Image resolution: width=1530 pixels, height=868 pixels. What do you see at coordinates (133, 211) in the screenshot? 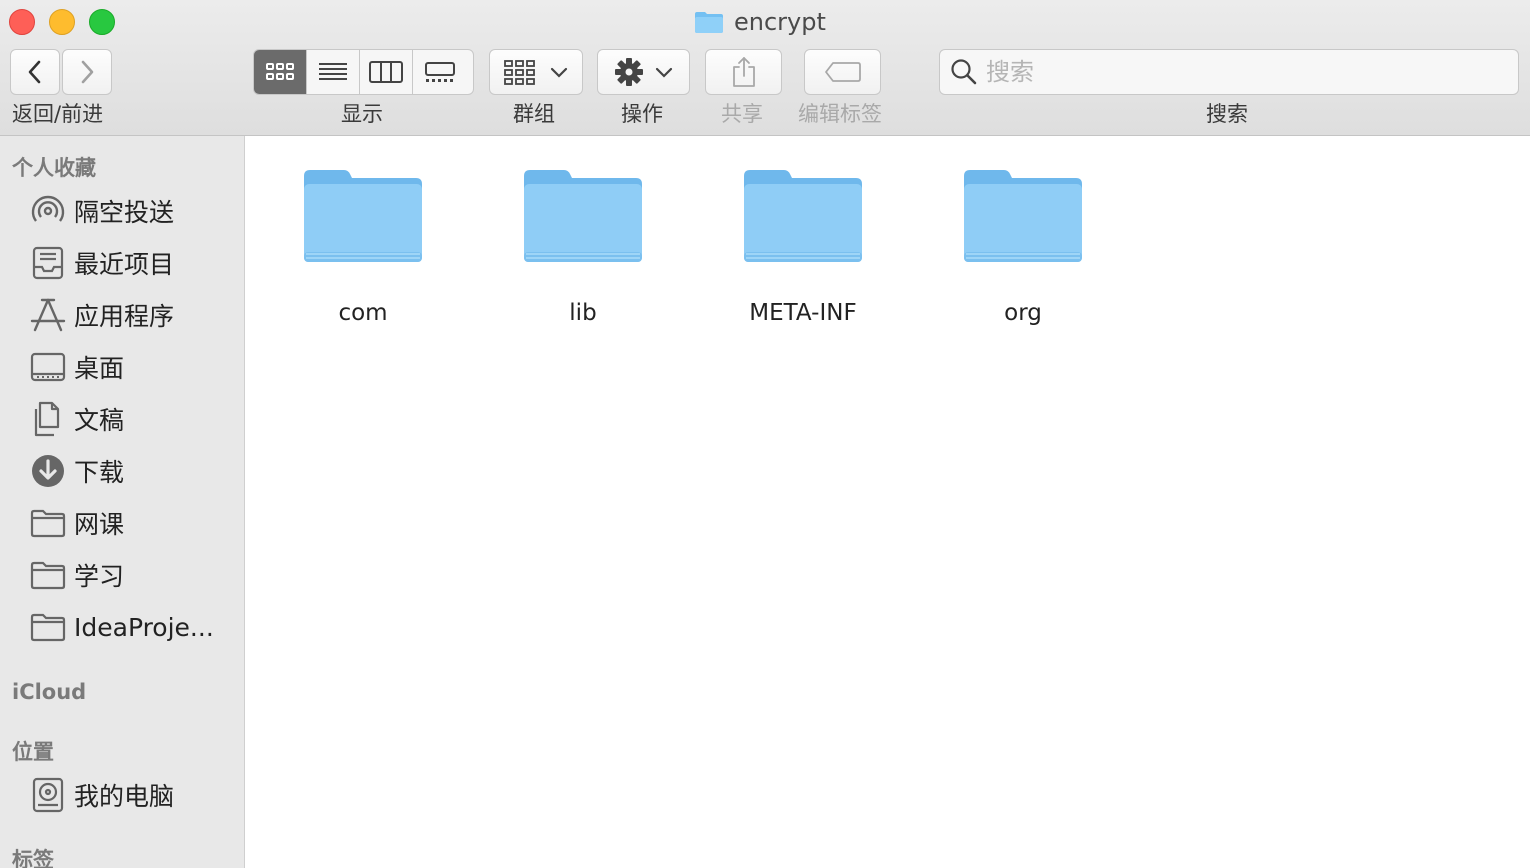
I see `sidebar-item-airdrop: 隔空投送` at bounding box center [133, 211].